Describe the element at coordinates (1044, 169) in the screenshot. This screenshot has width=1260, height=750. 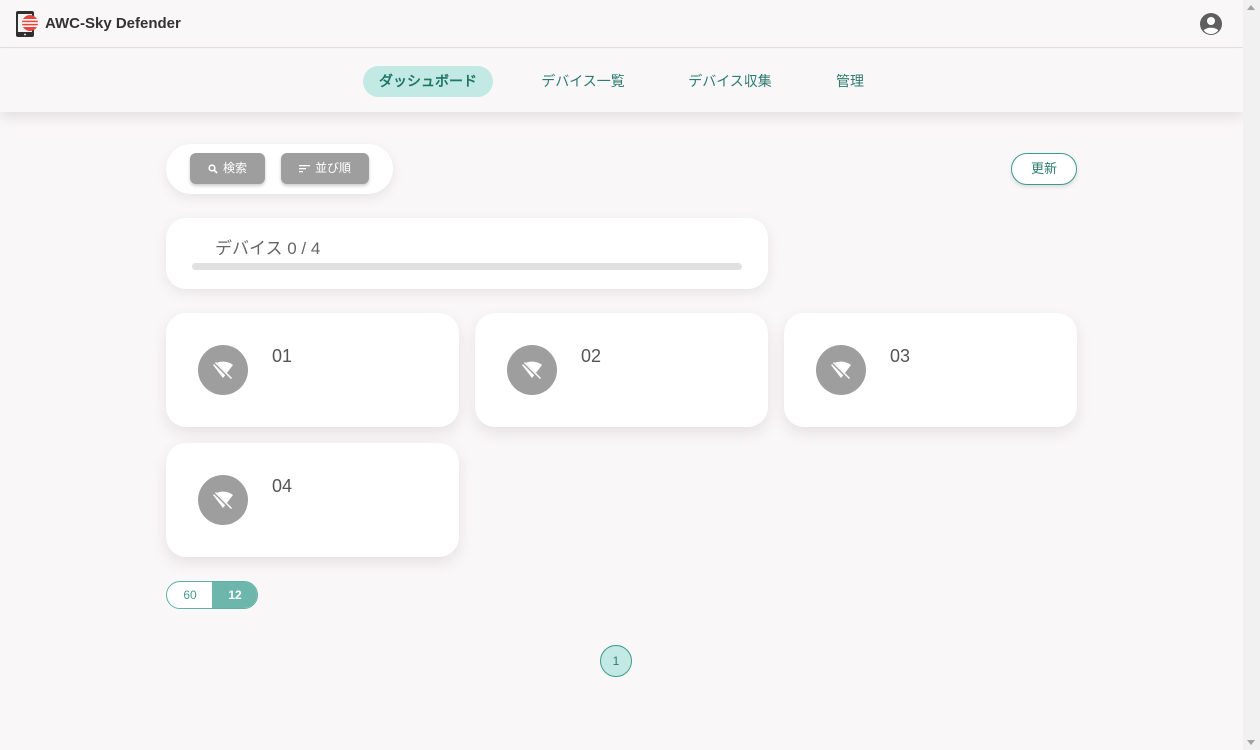
I see `refresh-button: 更新` at that location.